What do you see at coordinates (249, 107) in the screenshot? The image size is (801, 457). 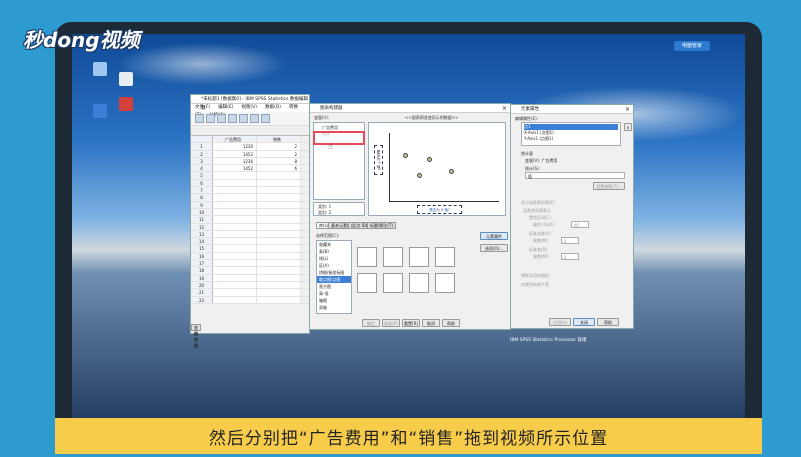 I see `menu-view: 视图(V)` at bounding box center [249, 107].